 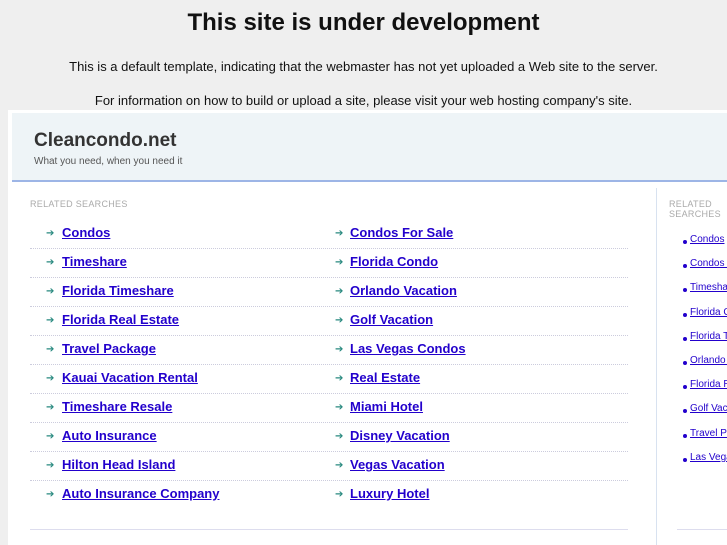 What do you see at coordinates (386, 406) in the screenshot?
I see `related-search-link: Miami Hotel` at bounding box center [386, 406].